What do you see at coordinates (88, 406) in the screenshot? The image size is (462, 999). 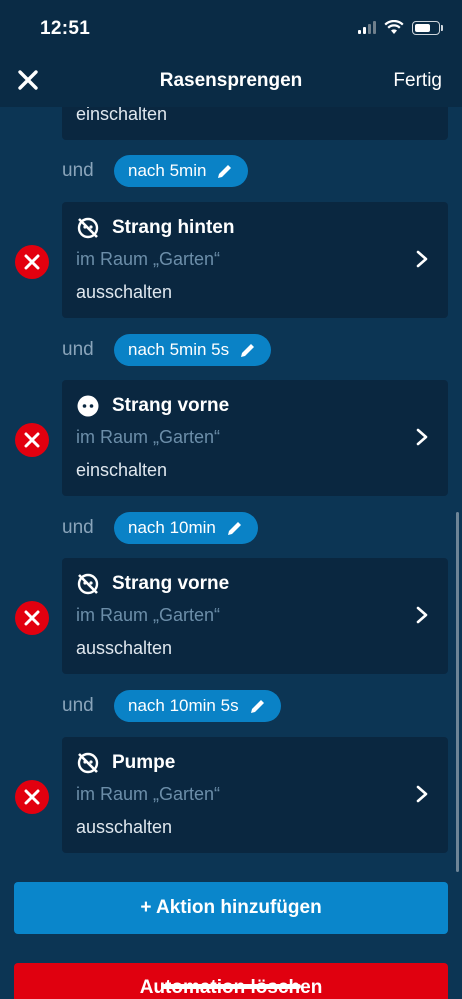 I see `socket-icon` at bounding box center [88, 406].